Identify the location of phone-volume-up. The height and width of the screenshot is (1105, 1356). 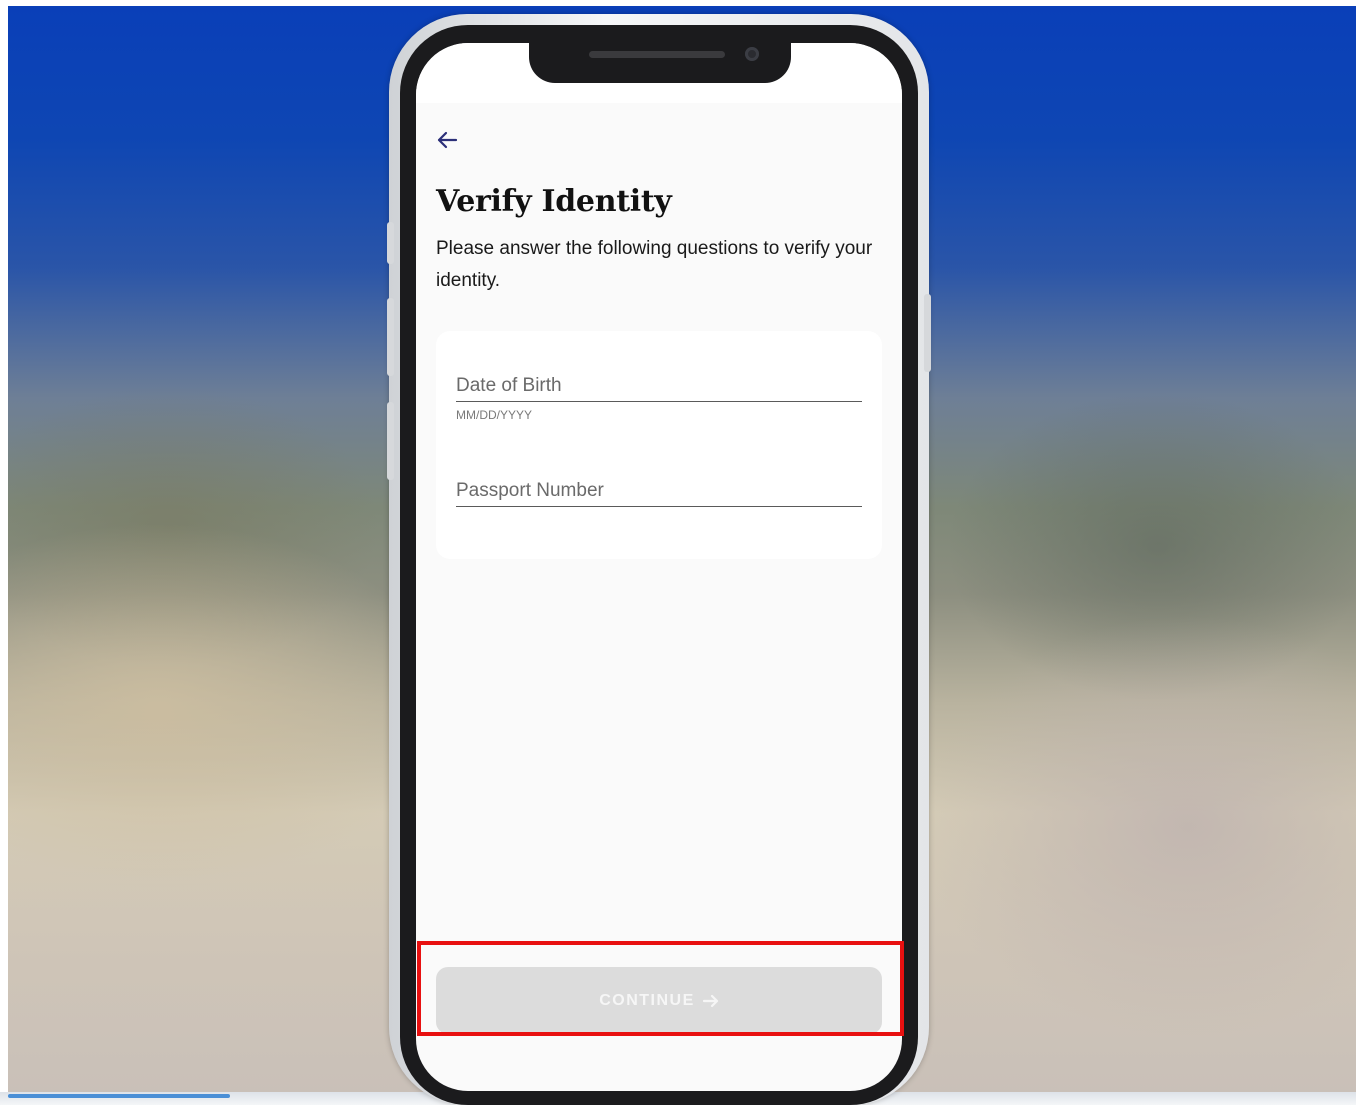
(390, 337).